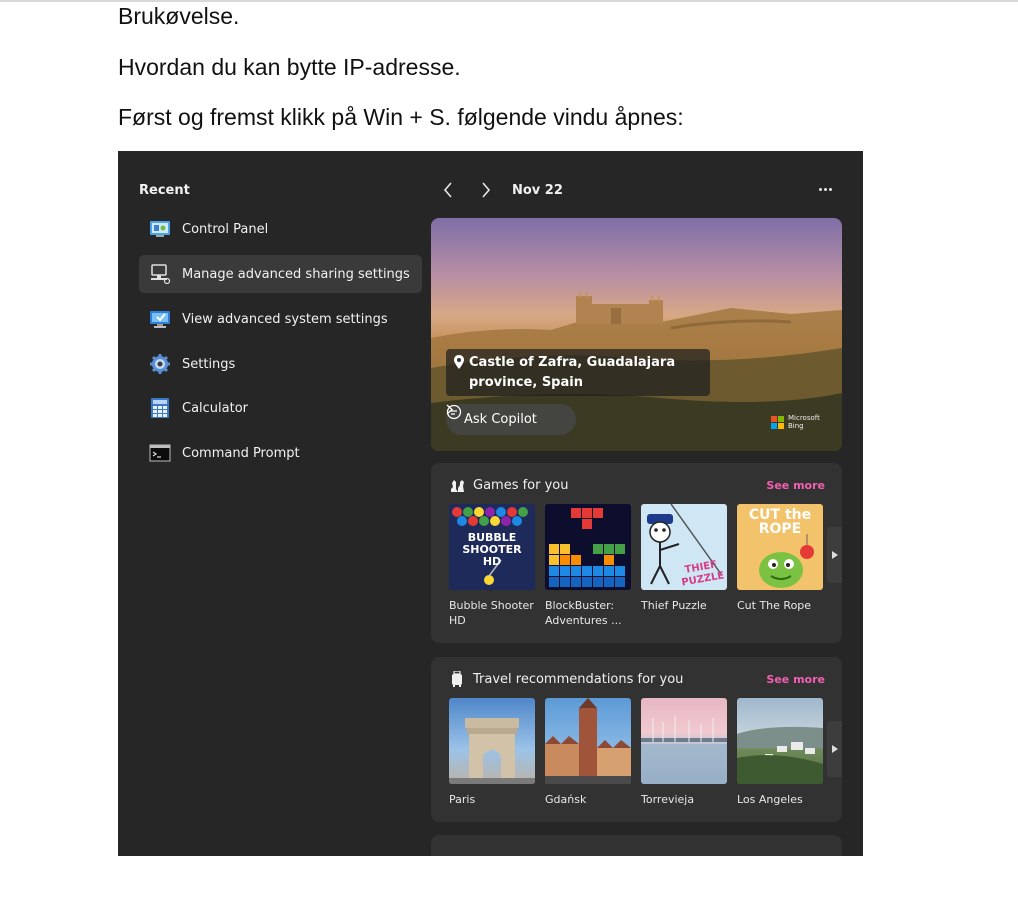 The image size is (1018, 914). What do you see at coordinates (457, 485) in the screenshot?
I see `chess-piece-icon` at bounding box center [457, 485].